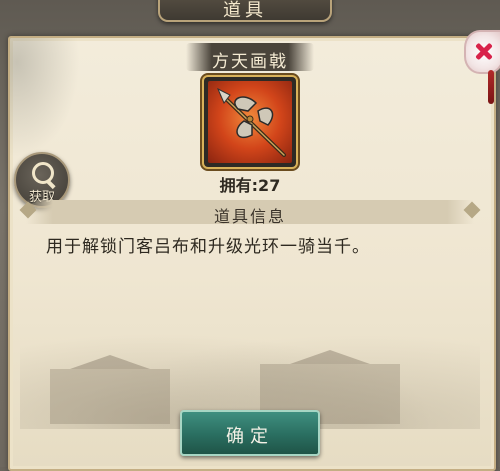  What do you see at coordinates (250, 62) in the screenshot?
I see `item-name: 方天画戟` at bounding box center [250, 62].